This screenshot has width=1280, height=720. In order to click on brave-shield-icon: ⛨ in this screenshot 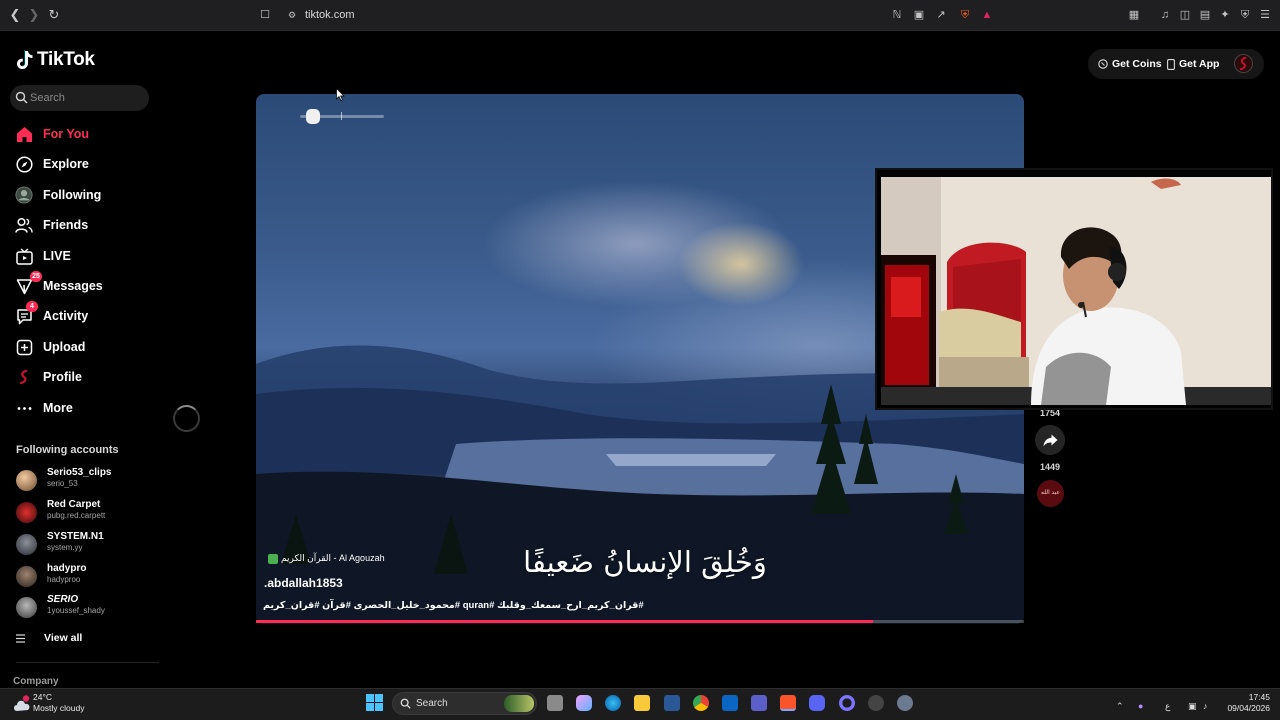, I will do `click(965, 15)`.